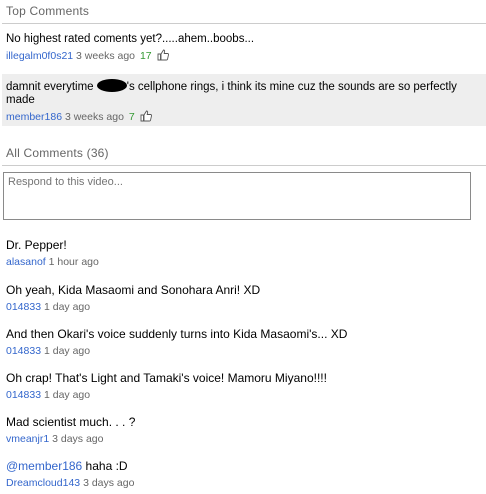 This screenshot has width=486, height=494. Describe the element at coordinates (36, 245) in the screenshot. I see `comment-text: Dr. Pepper!` at that location.